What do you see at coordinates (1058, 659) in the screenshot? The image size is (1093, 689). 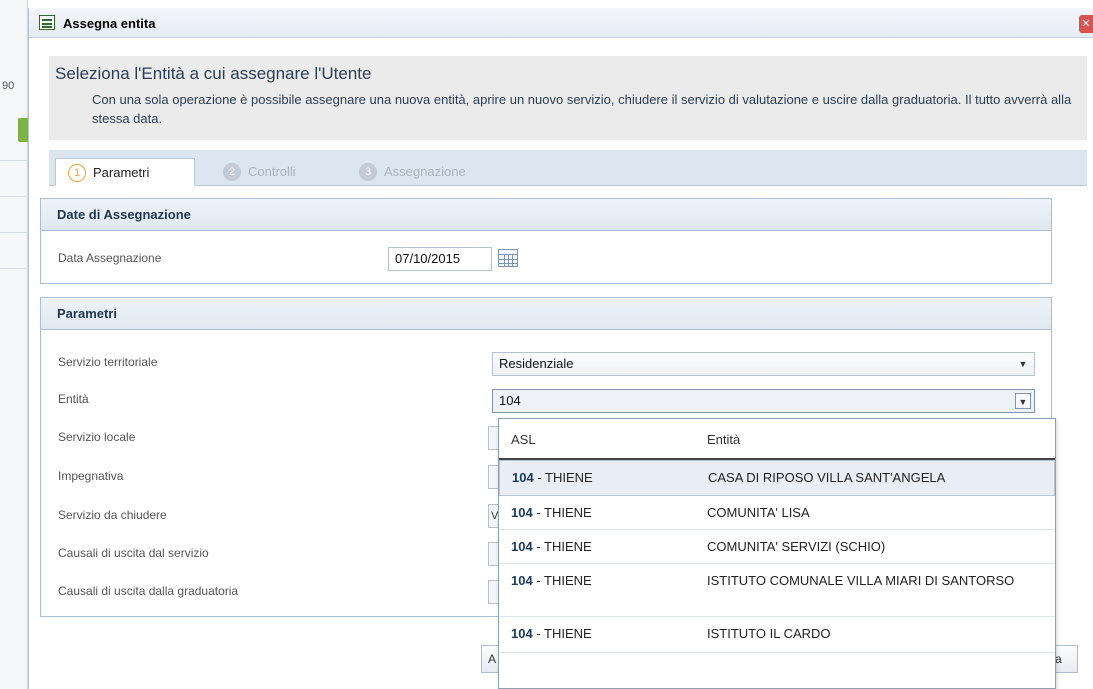 I see `button-label: a` at bounding box center [1058, 659].